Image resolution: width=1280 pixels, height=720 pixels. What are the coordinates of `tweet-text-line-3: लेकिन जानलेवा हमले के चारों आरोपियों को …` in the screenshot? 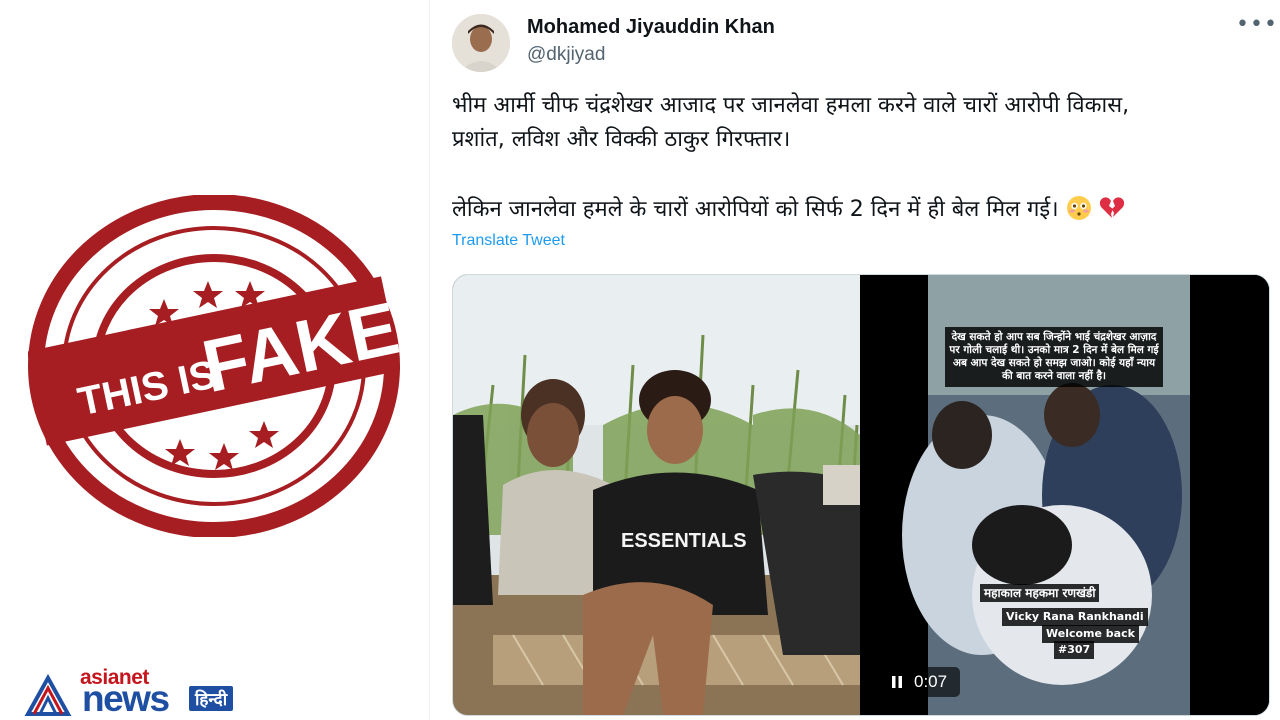 It's located at (852, 210).